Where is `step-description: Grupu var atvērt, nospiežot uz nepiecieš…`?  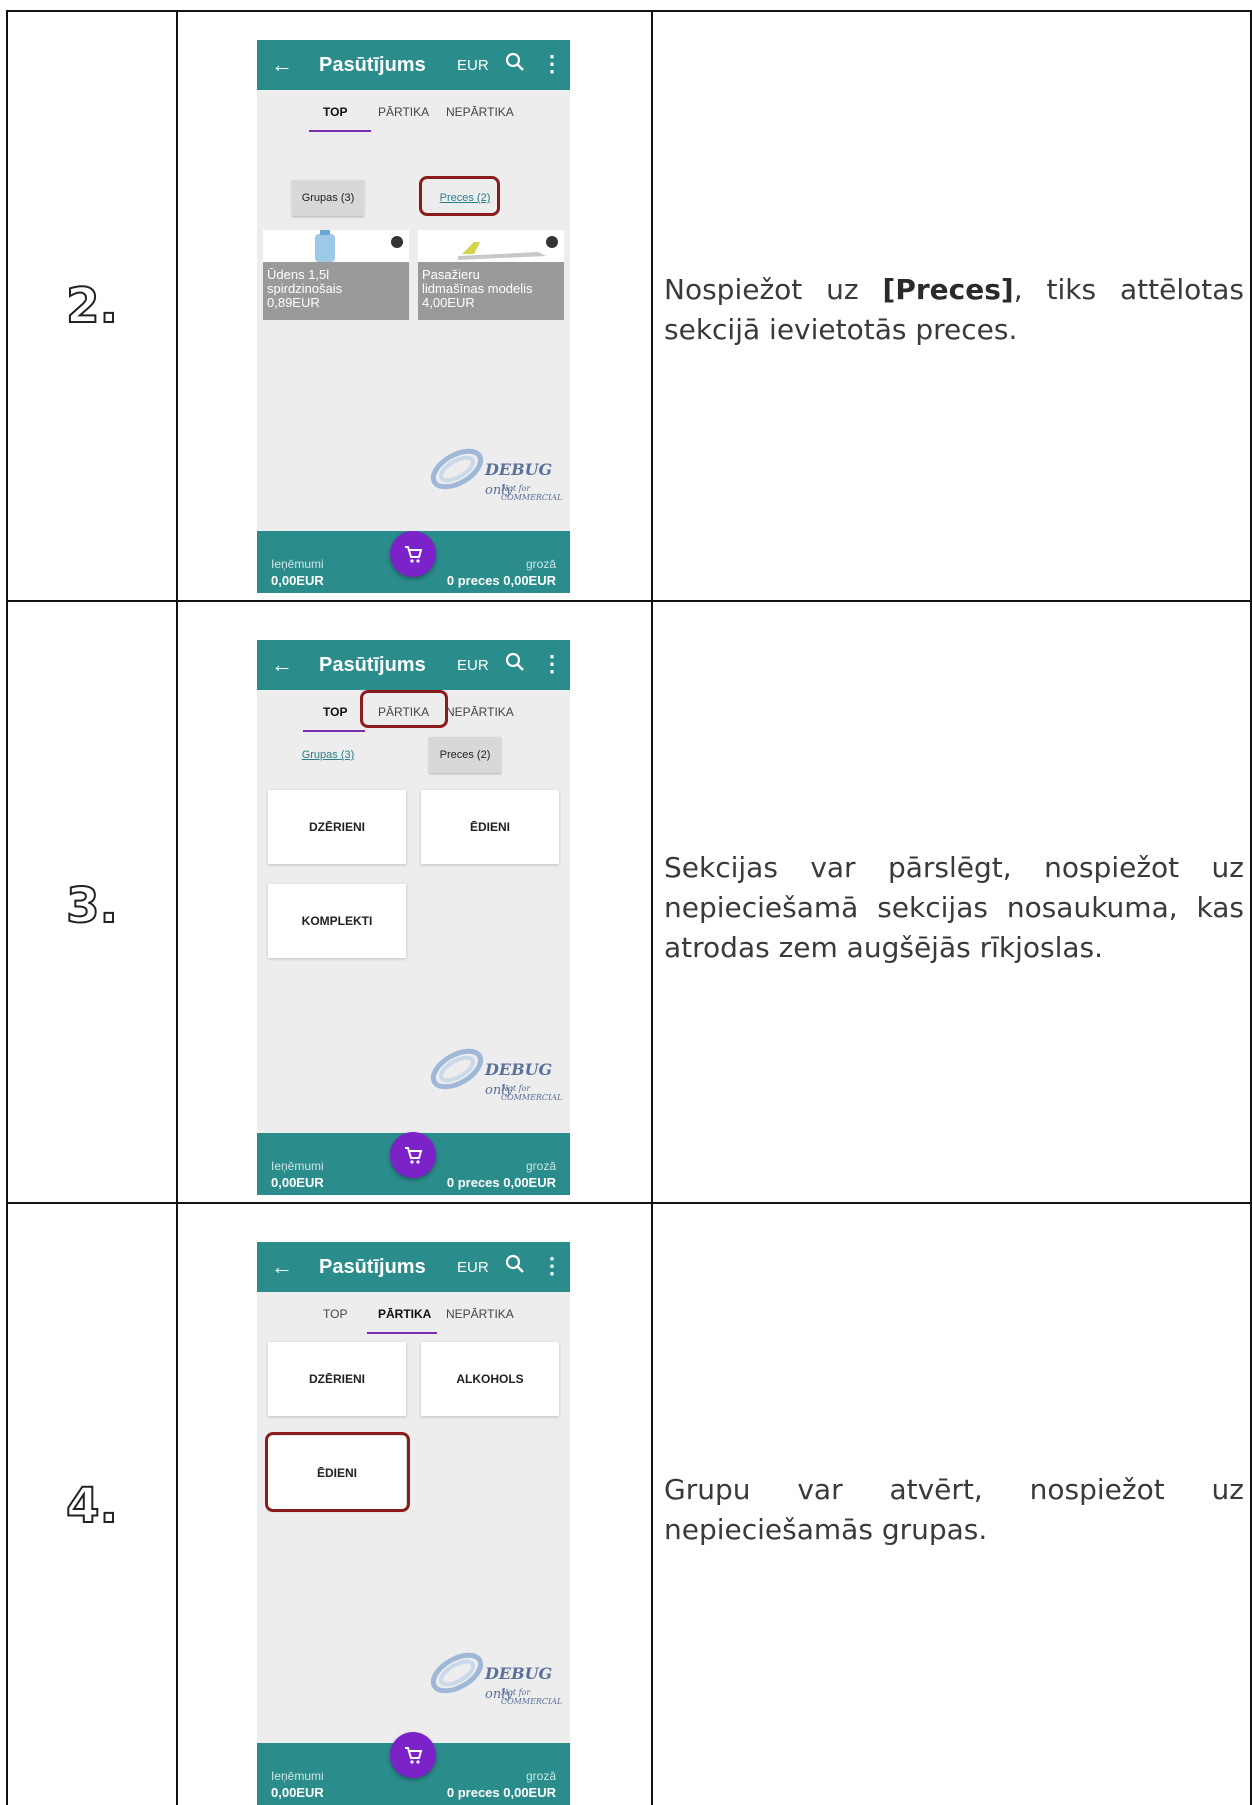
step-description: Grupu var atvērt, nospiežot uz nepiecieš… is located at coordinates (954, 1509).